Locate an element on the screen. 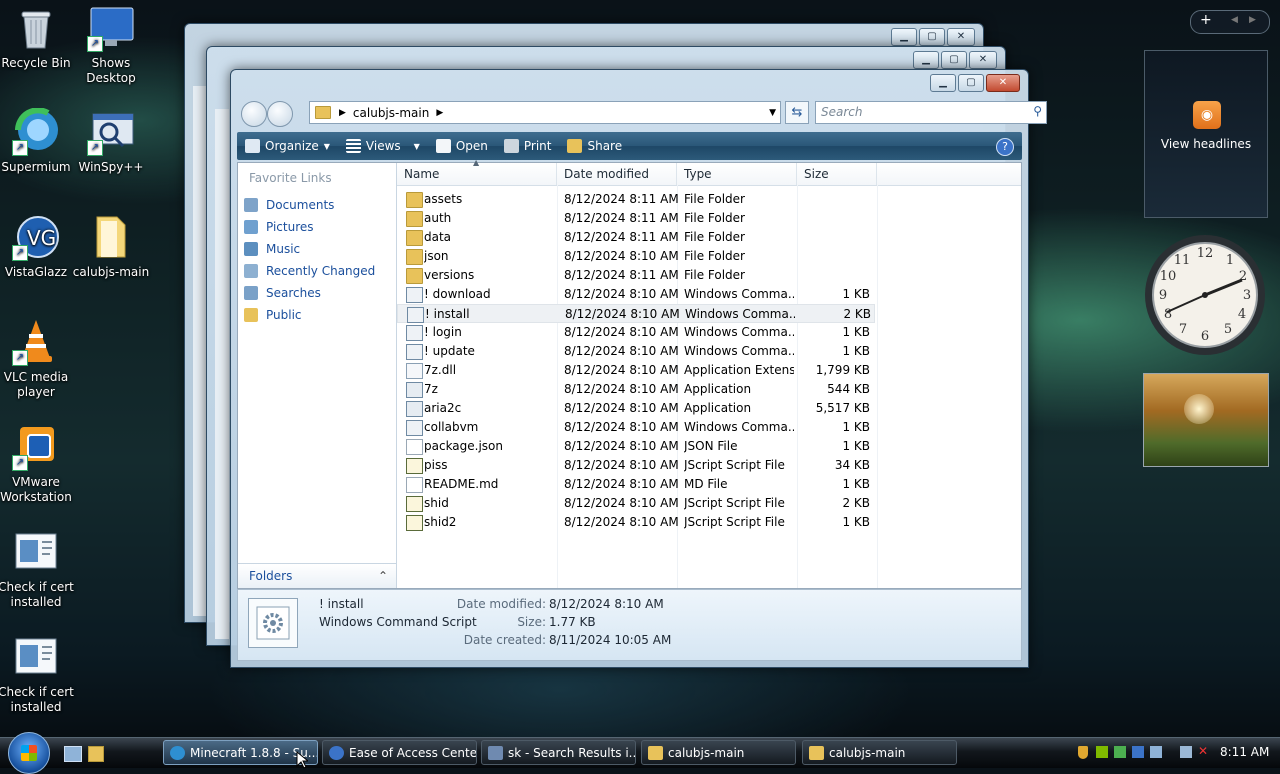 The height and width of the screenshot is (774, 1280). file-row: versions 8/12/2024 8:11 AM File Folder is located at coordinates (636, 275).